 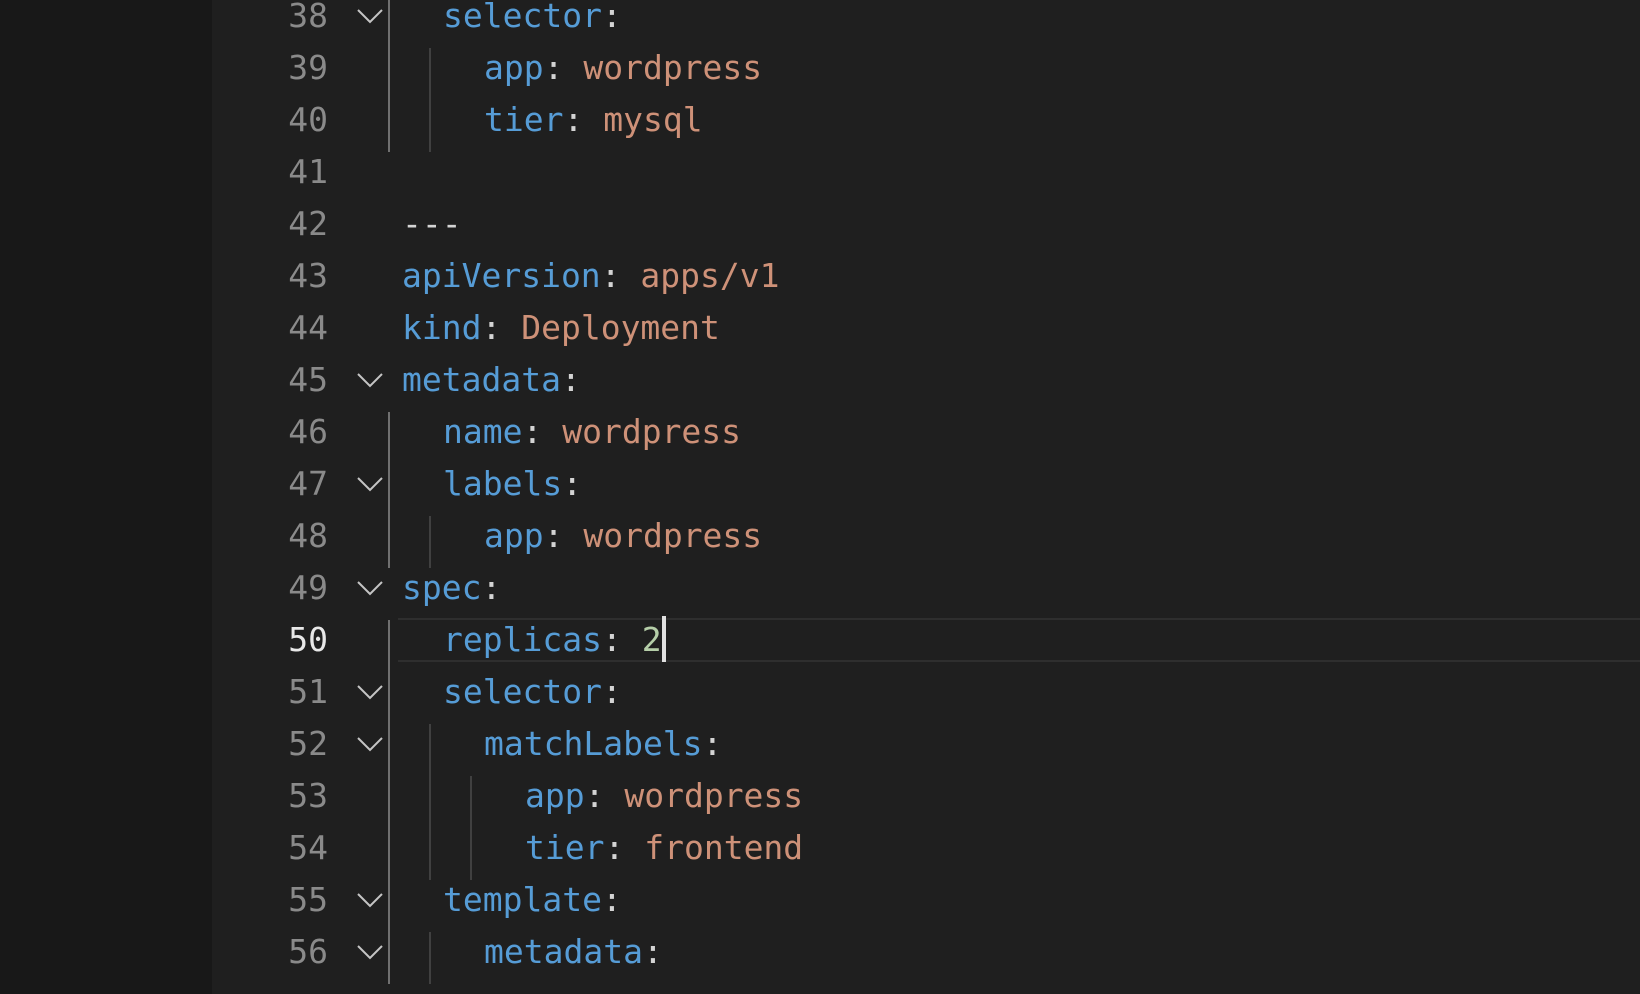 I want to click on code-text: name: wordpress, so click(x=592, y=438).